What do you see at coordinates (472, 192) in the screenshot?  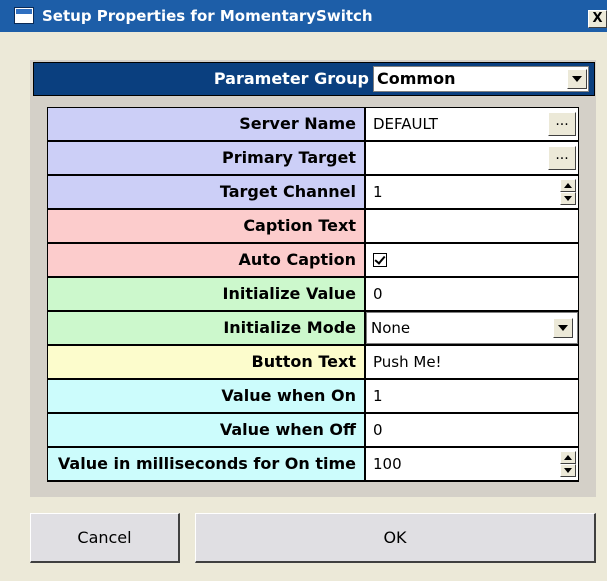 I see `target-channel-field: 1` at bounding box center [472, 192].